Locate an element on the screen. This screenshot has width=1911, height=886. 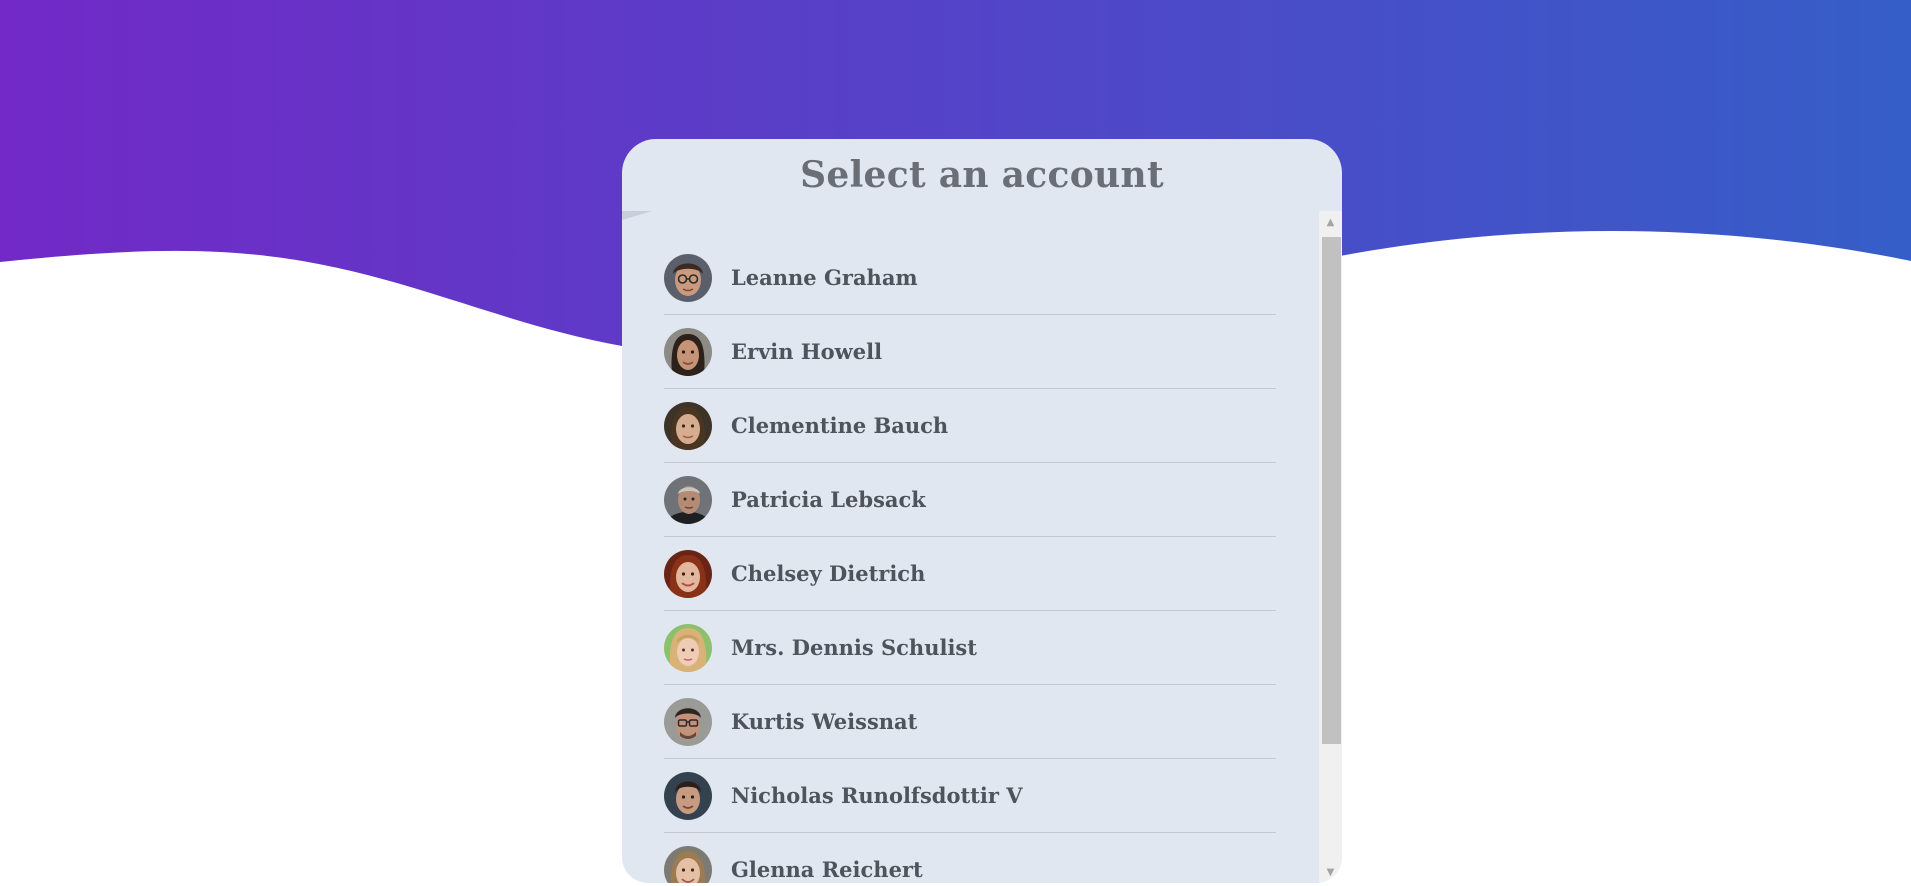
account-item: Nicholas Runolfsdottir V is located at coordinates (970, 796).